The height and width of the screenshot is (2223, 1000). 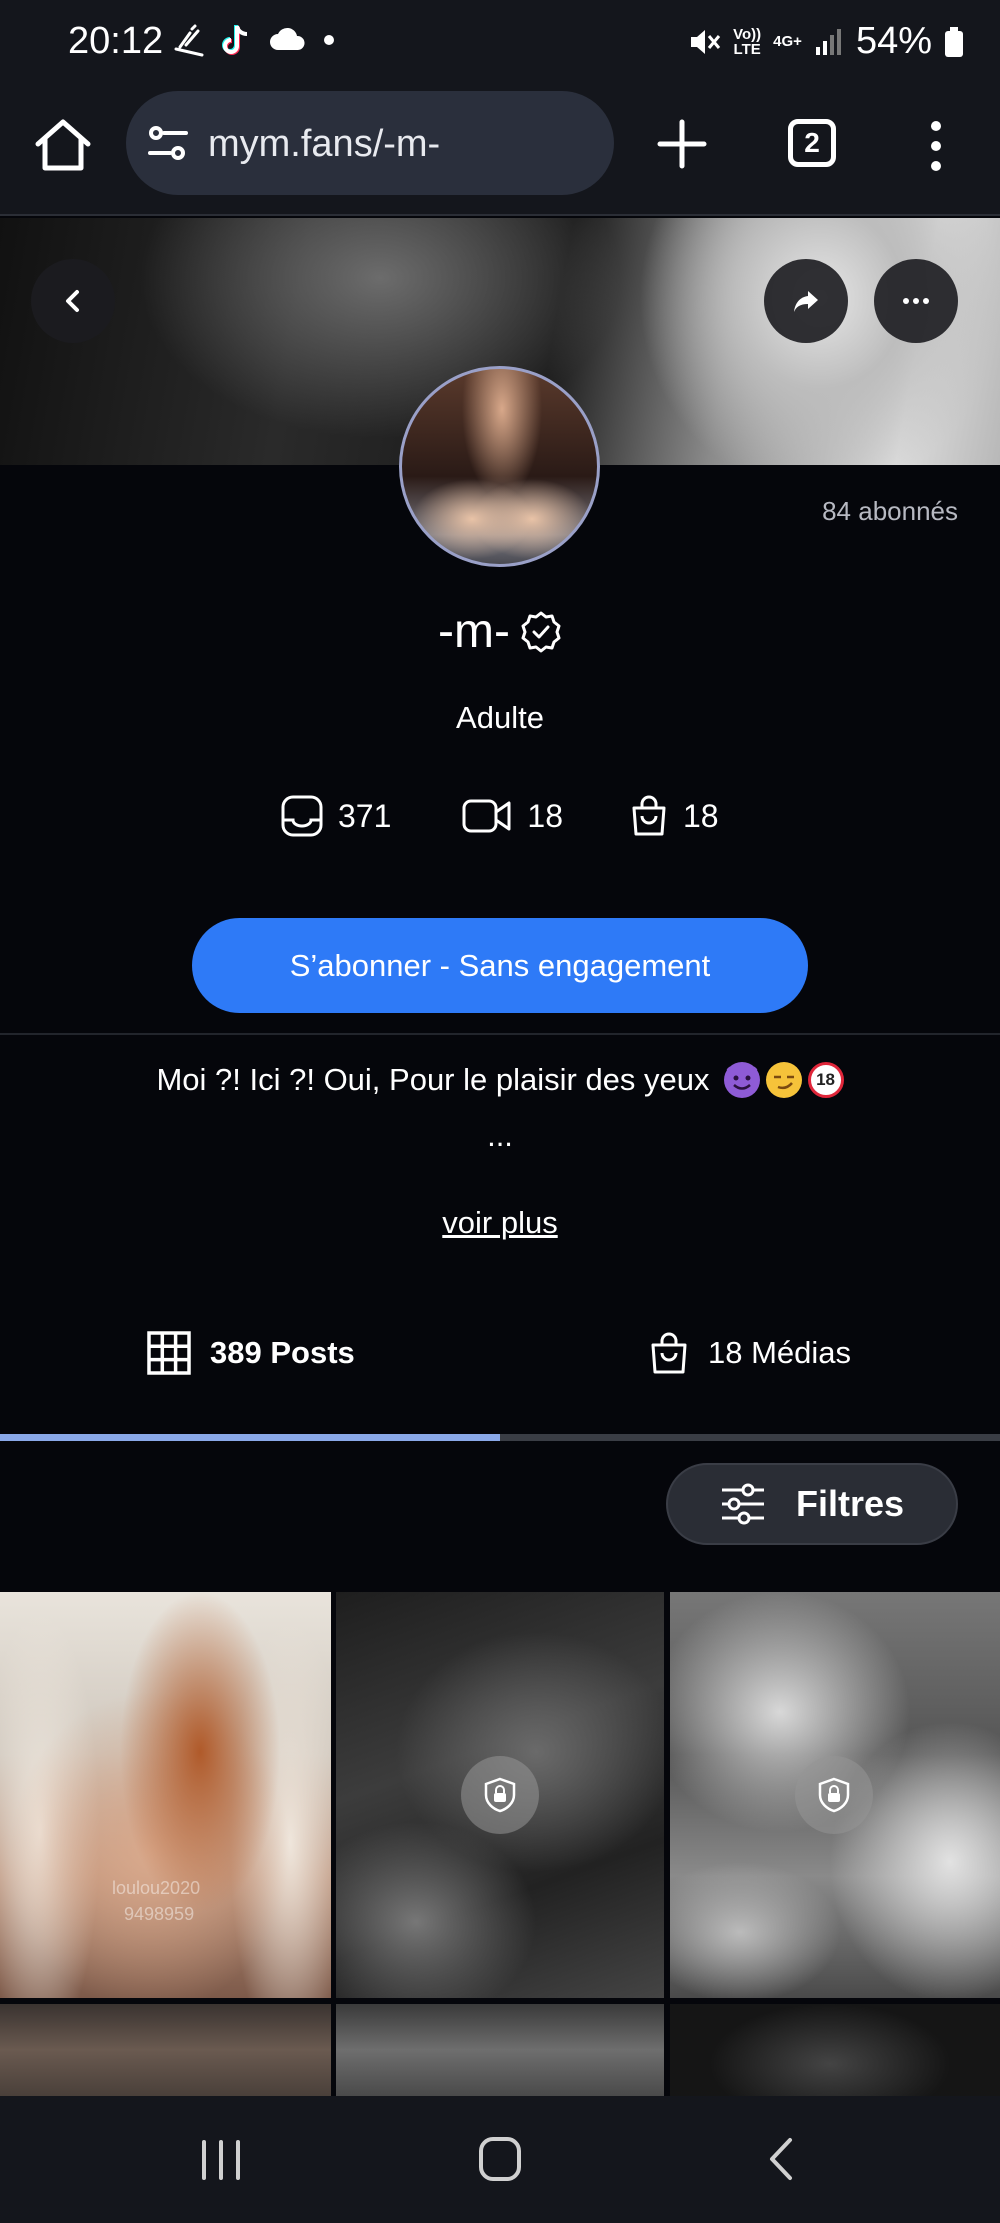 What do you see at coordinates (189, 40) in the screenshot?
I see `ski-icon` at bounding box center [189, 40].